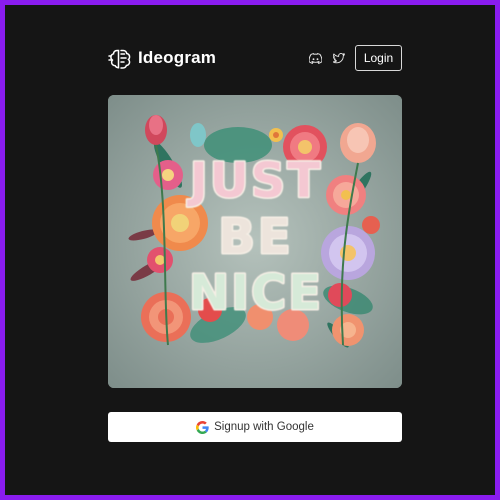 This screenshot has width=500, height=500. I want to click on brand-name: Ideogram, so click(177, 57).